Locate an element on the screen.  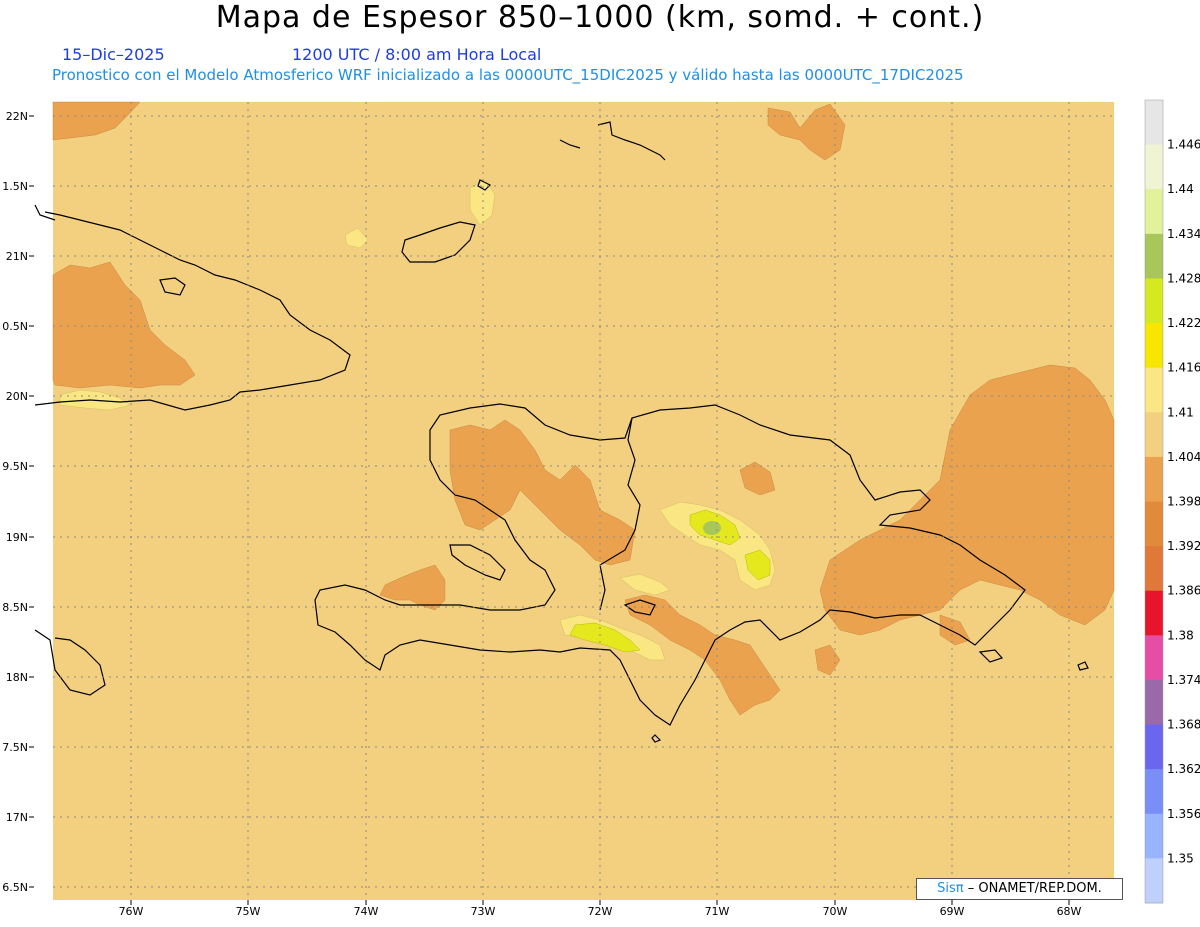
lat-label: 20N is located at coordinates (17, 396).